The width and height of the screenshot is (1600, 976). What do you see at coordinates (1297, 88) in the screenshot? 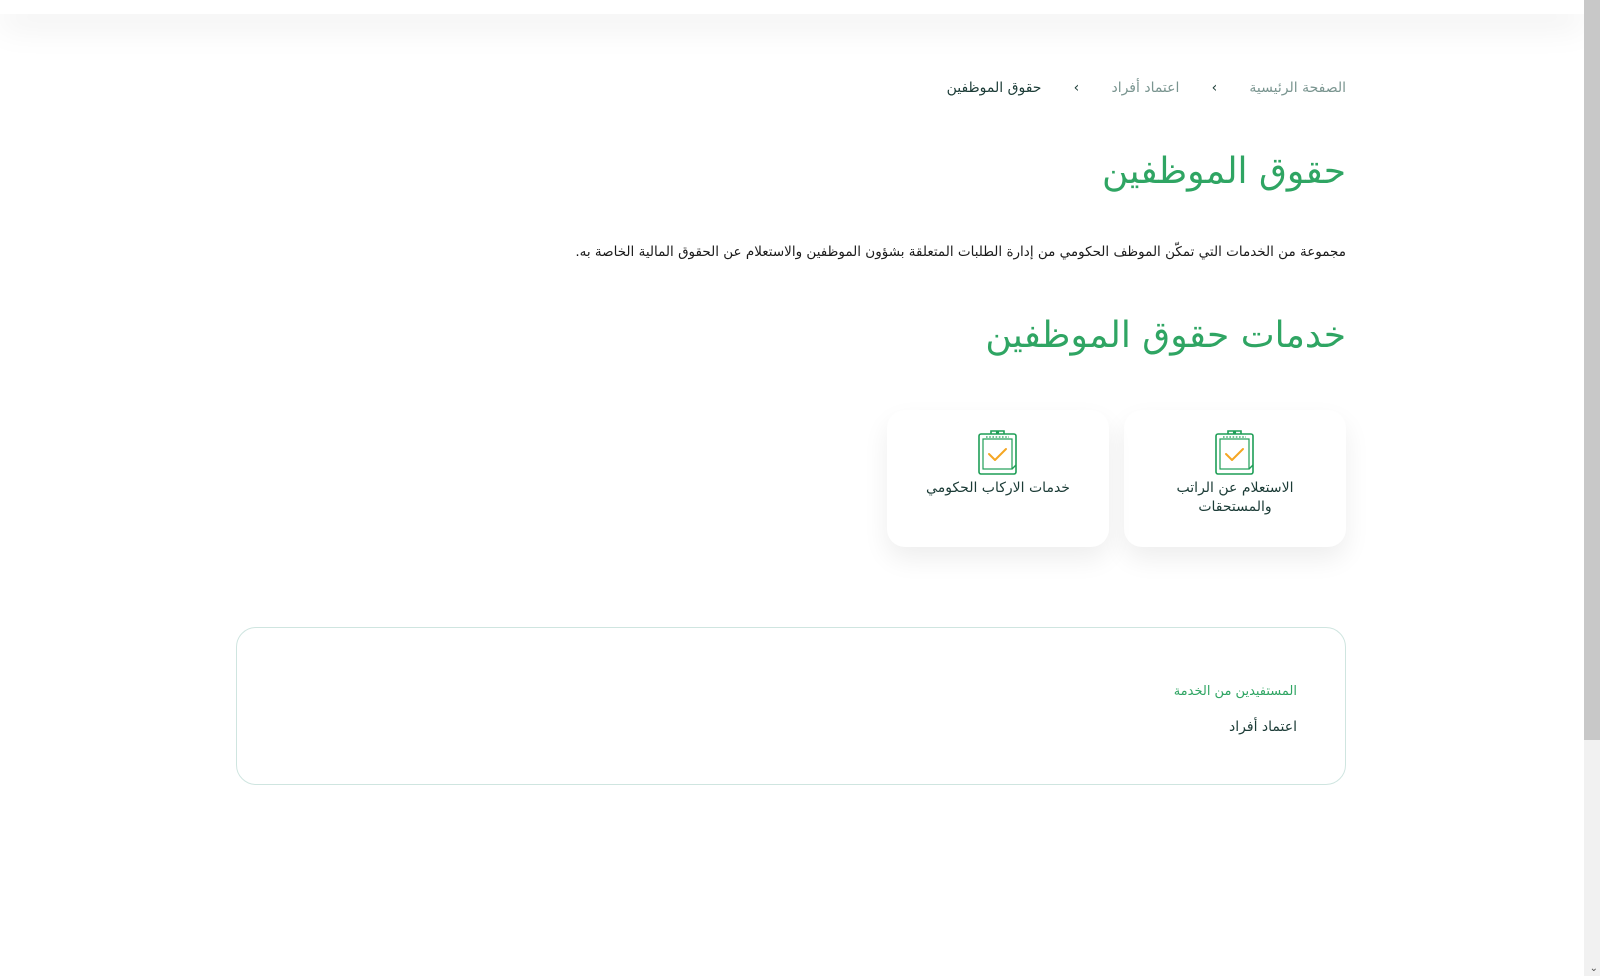
I see `breadcrumb-home-link: الصفحة الرئيسية` at bounding box center [1297, 88].